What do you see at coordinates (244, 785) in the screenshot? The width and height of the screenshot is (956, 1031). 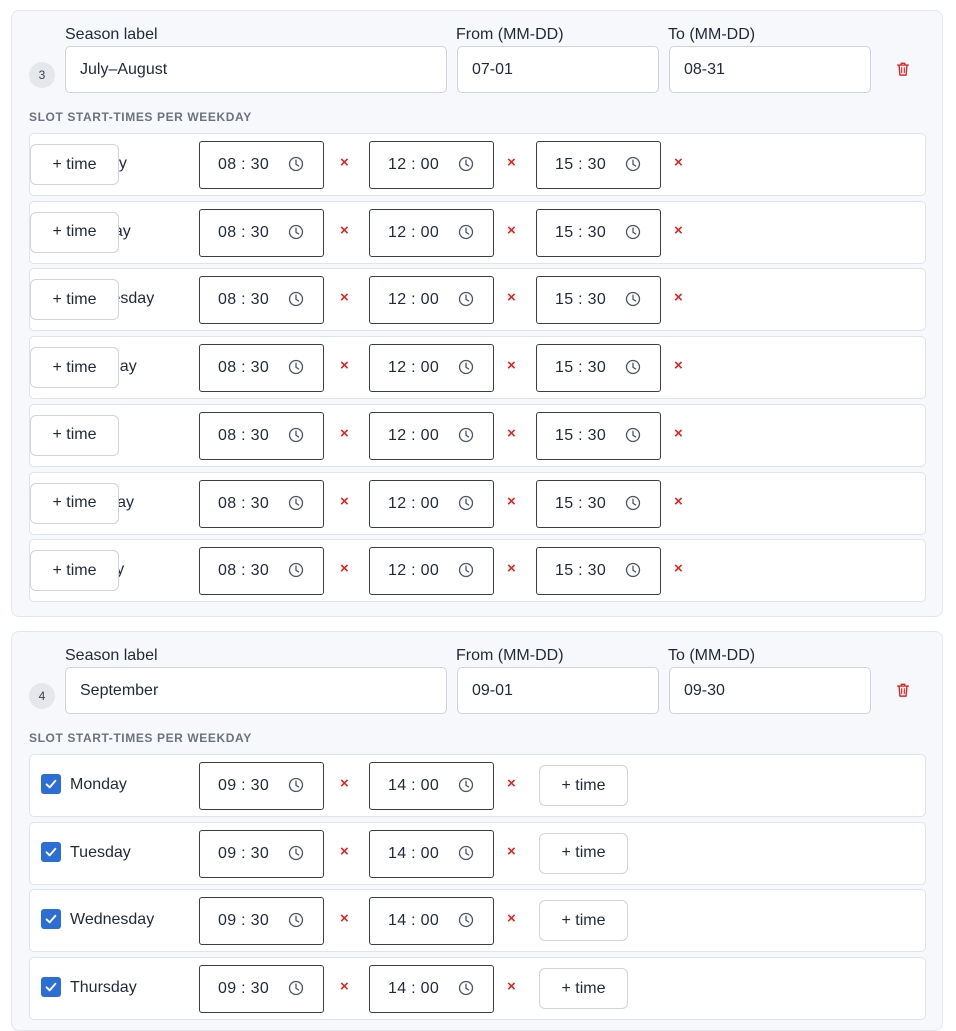 I see `time-value: 09 : 30` at bounding box center [244, 785].